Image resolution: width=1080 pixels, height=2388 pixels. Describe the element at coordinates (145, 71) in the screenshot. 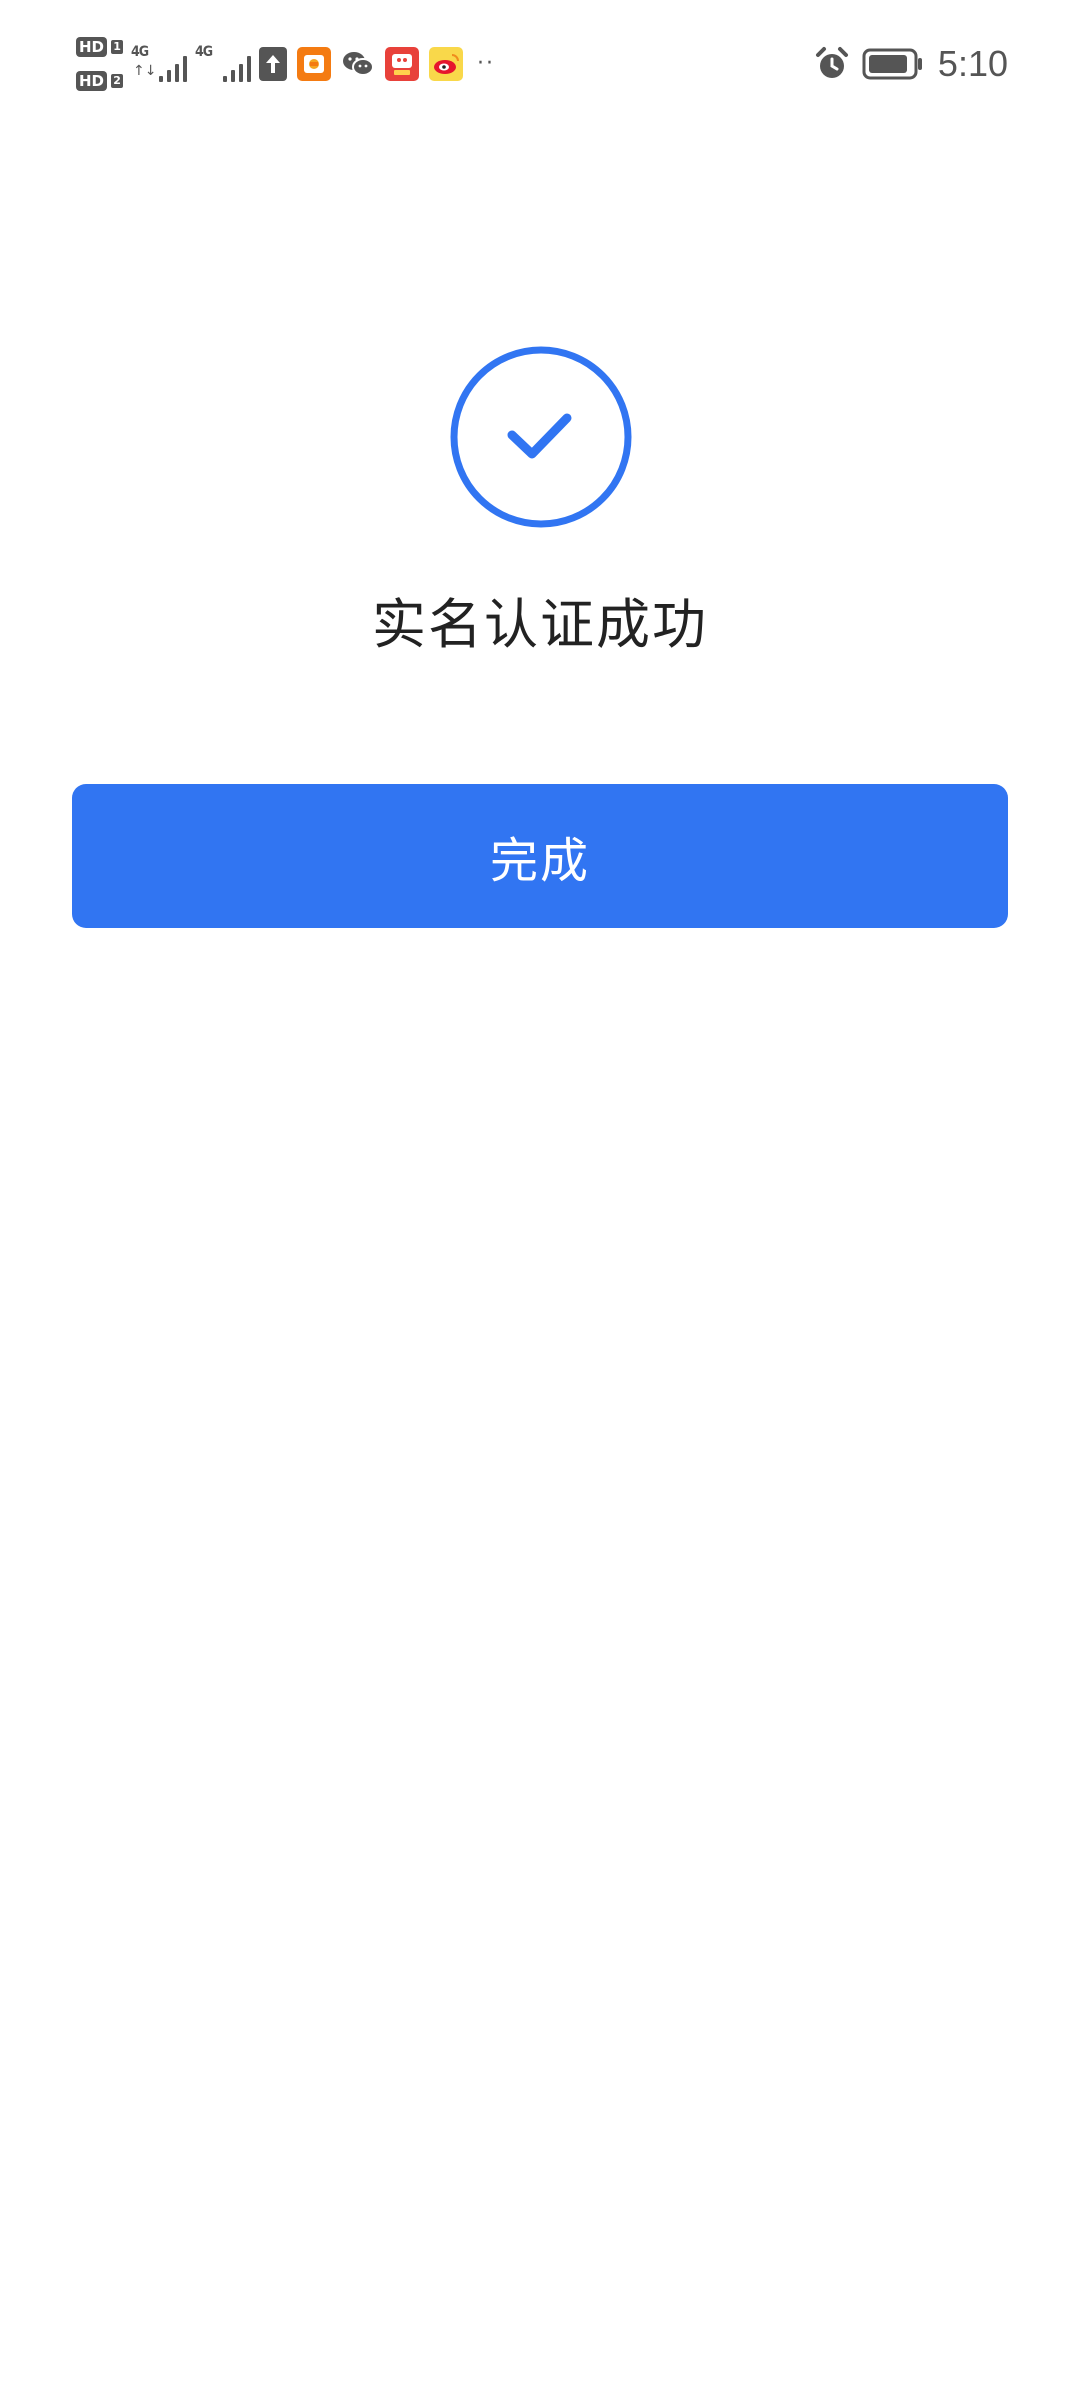

I see `data-activity-arrows: ↑↓` at that location.